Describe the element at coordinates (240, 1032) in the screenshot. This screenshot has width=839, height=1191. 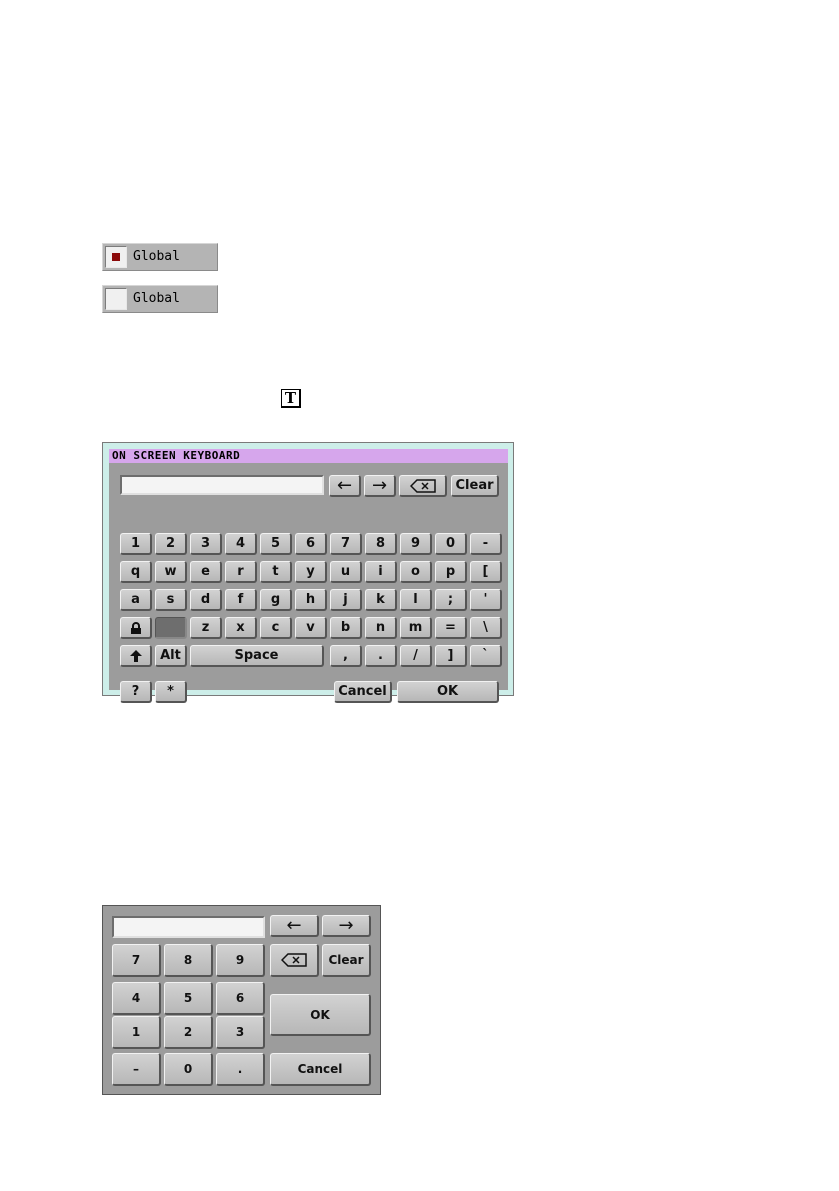
I see `numpad-key: 3` at that location.